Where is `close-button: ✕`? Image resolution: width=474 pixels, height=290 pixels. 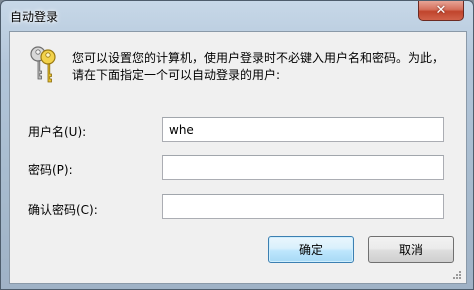 close-button: ✕ is located at coordinates (441, 11).